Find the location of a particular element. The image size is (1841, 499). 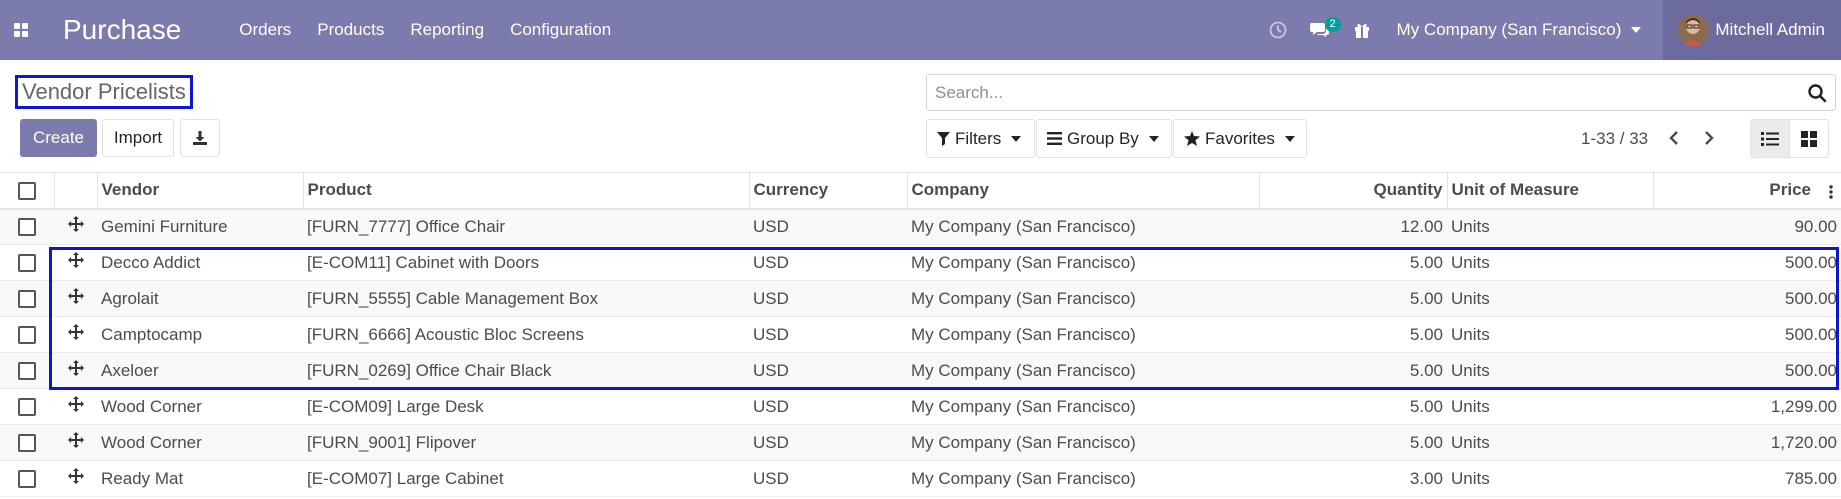

favorites-dropdown: Favorites is located at coordinates (1240, 138).